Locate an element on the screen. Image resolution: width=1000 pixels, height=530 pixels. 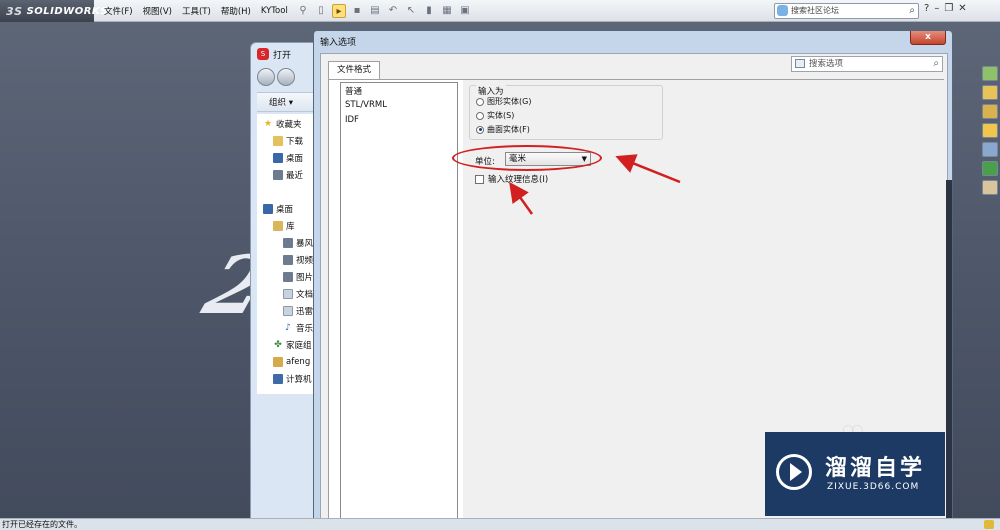
nav-buttons is located at coordinates (277, 77).